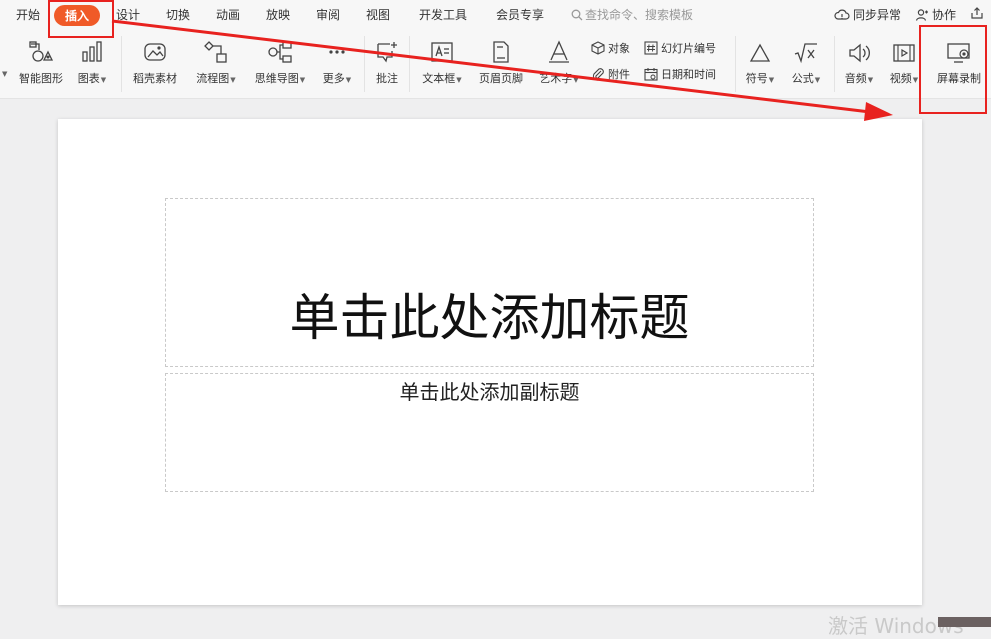  Describe the element at coordinates (439, 78) in the screenshot. I see `textbox-label: 文本框` at that location.